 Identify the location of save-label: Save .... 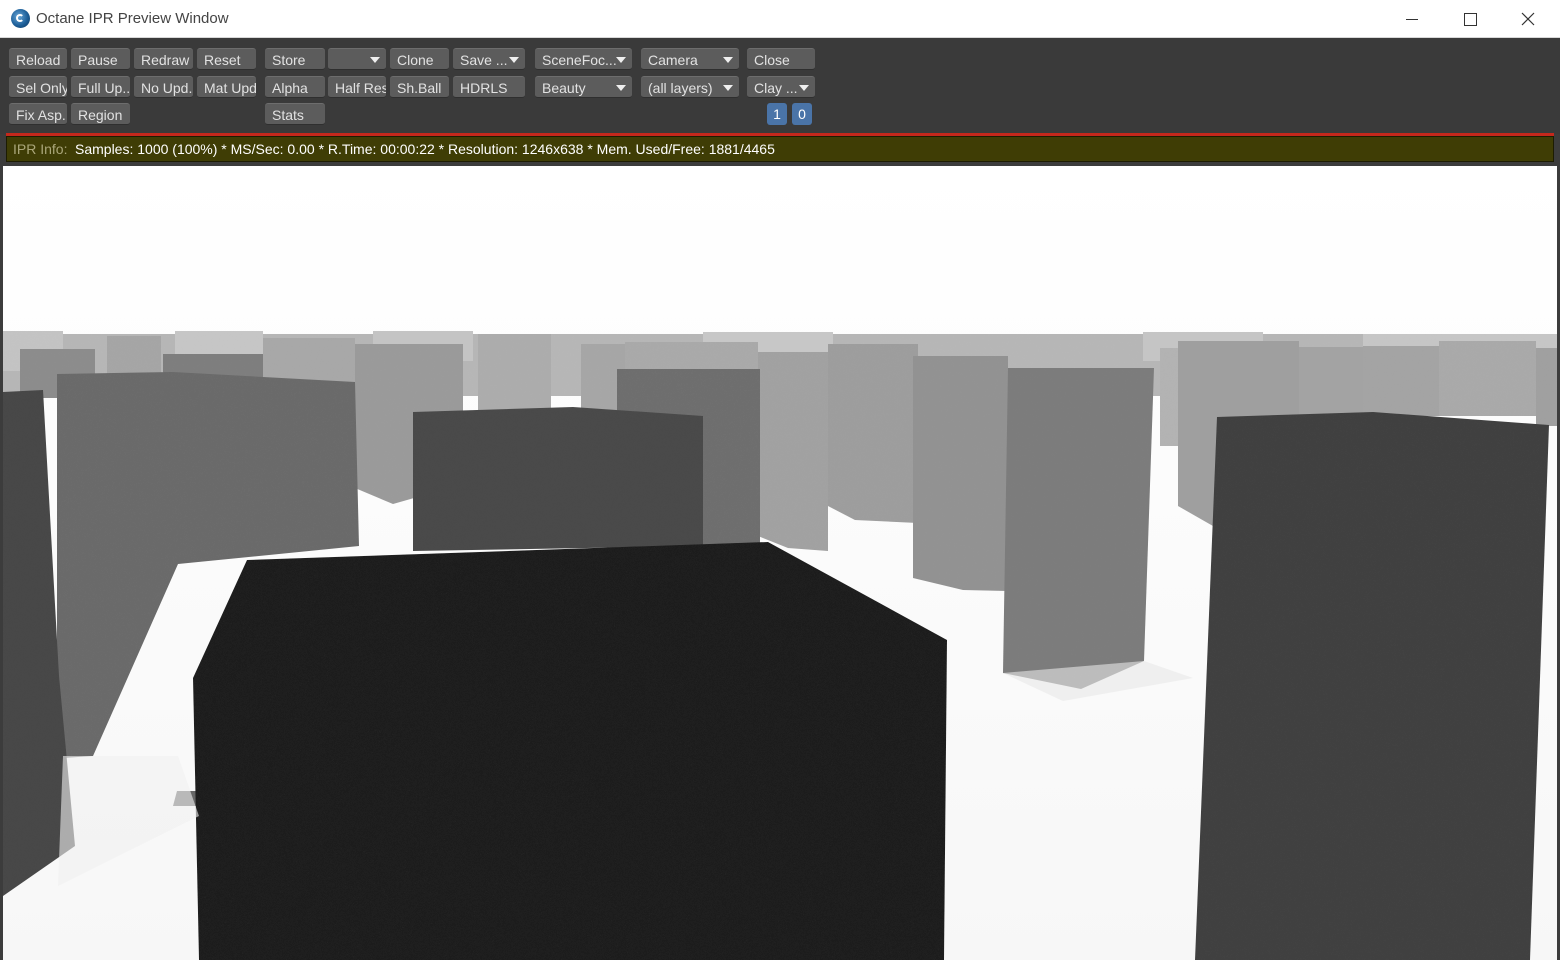
(484, 60).